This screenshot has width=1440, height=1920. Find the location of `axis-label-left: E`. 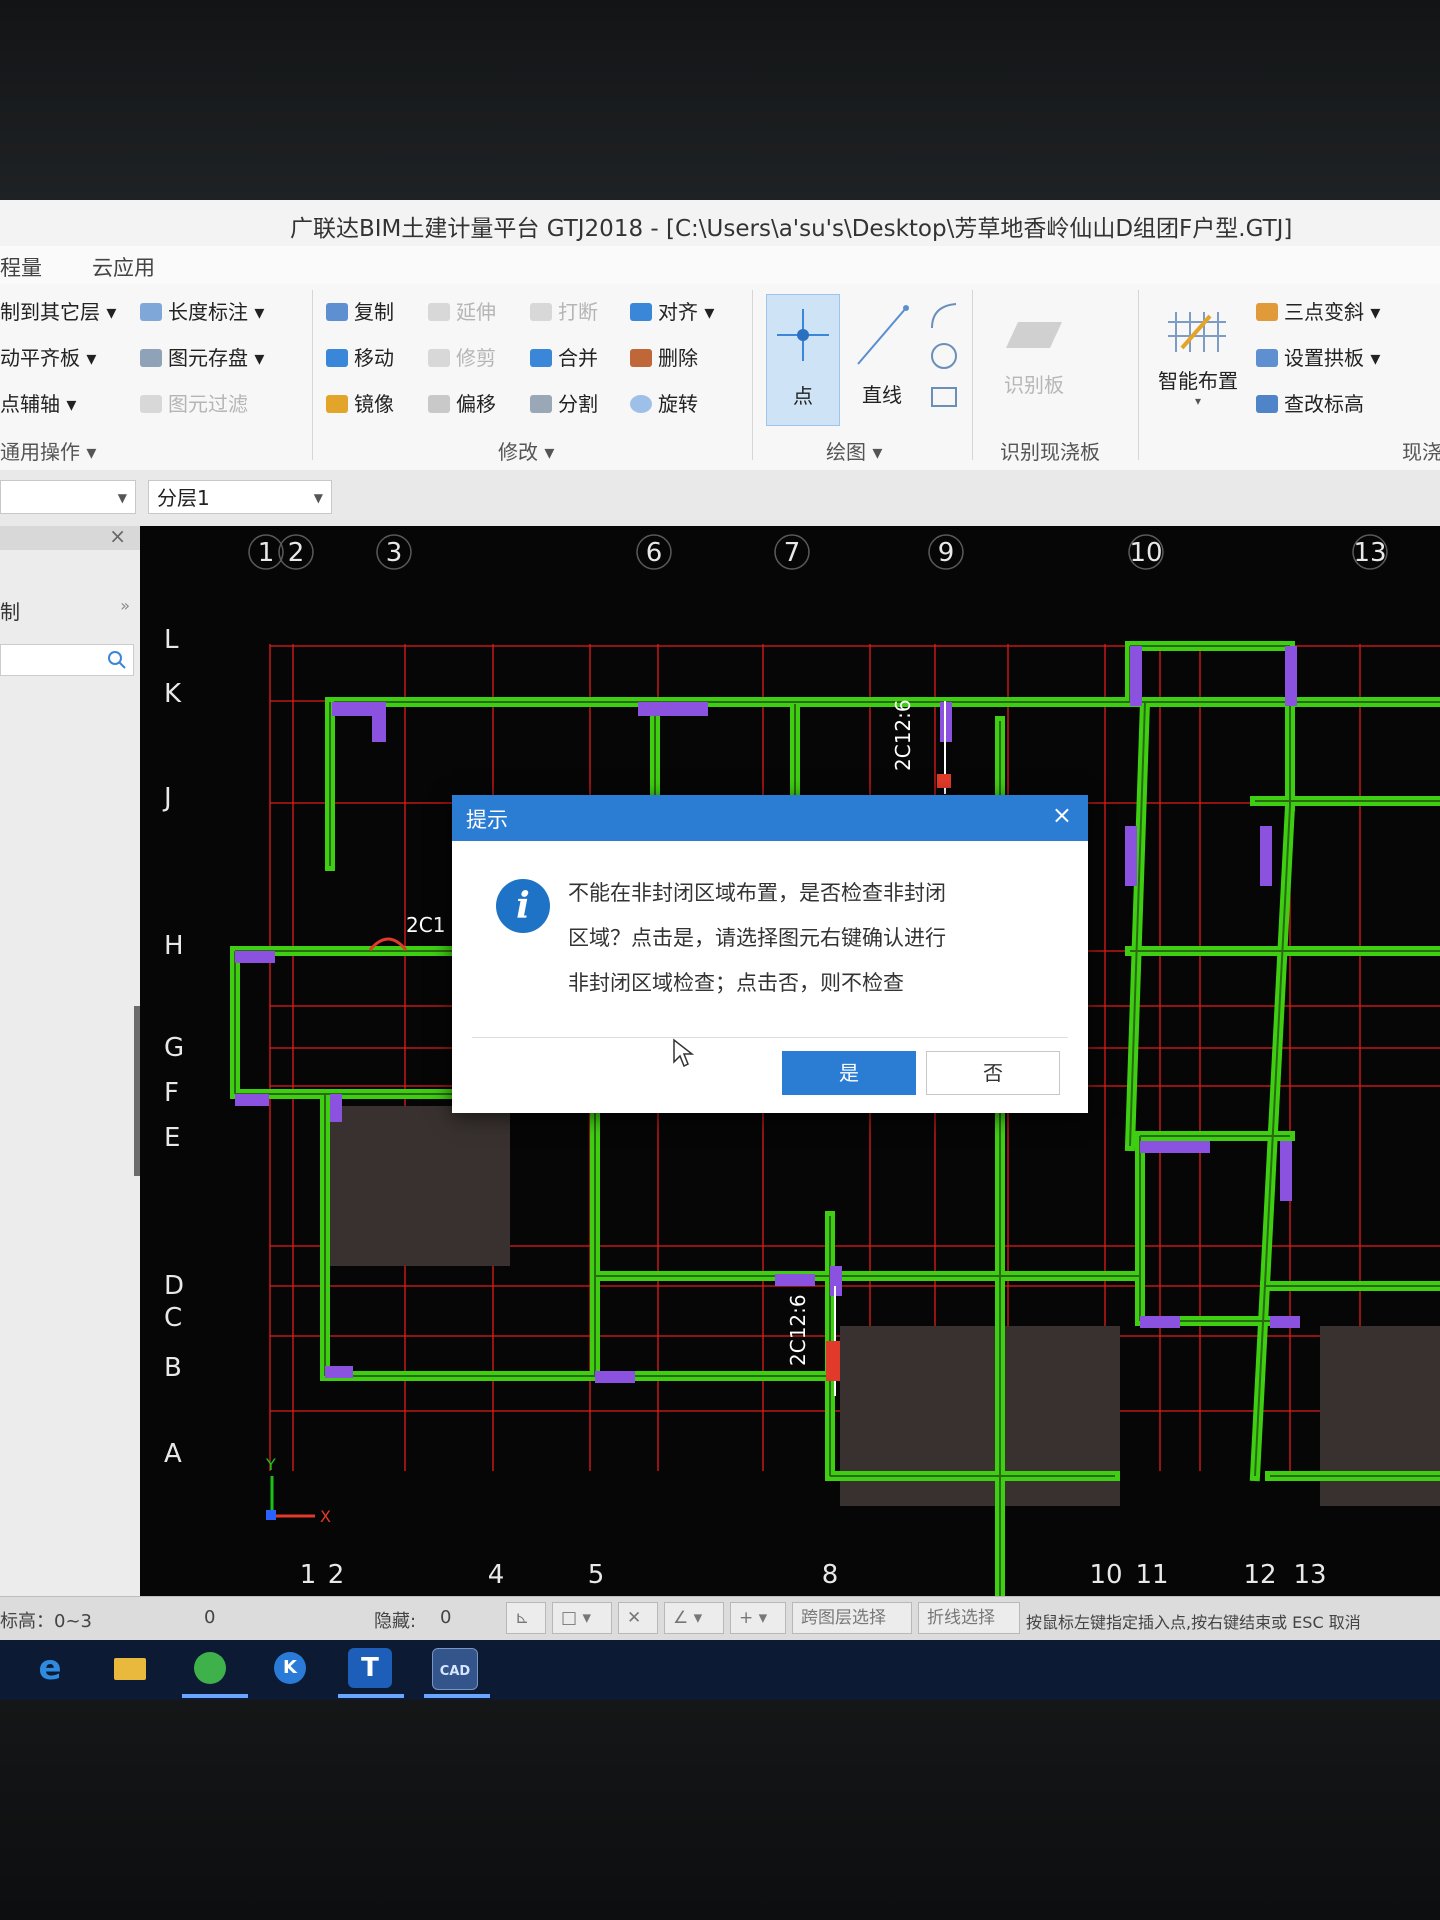

axis-label-left: E is located at coordinates (172, 1138).